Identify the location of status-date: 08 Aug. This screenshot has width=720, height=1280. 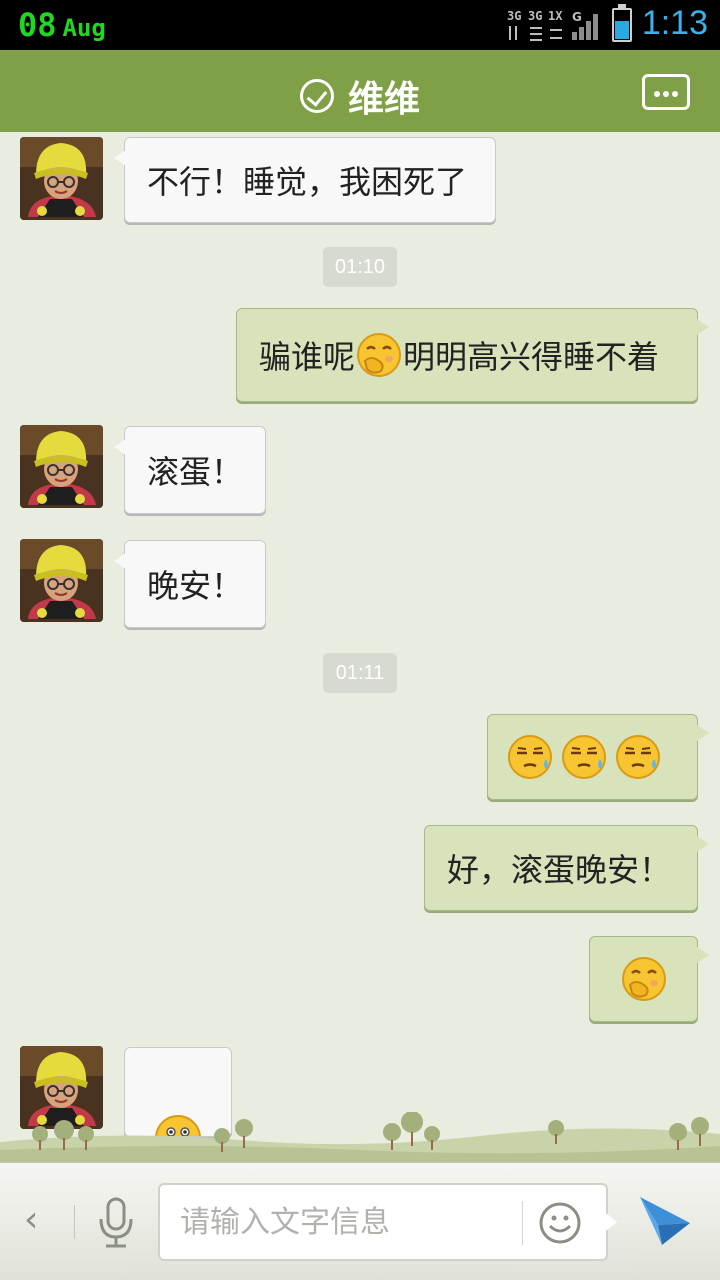
(62, 25).